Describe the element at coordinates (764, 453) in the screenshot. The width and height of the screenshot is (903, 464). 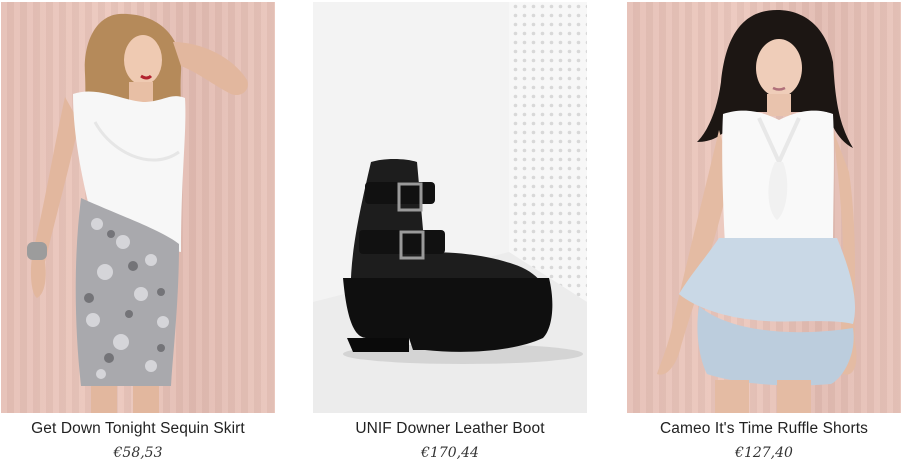
I see `product-price: €127,40` at that location.